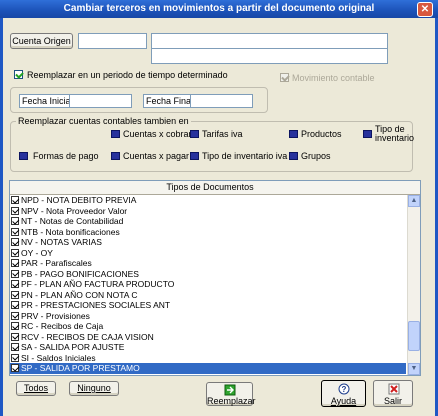  Describe the element at coordinates (18, 74) in the screenshot. I see `periodo-checkbox` at that location.